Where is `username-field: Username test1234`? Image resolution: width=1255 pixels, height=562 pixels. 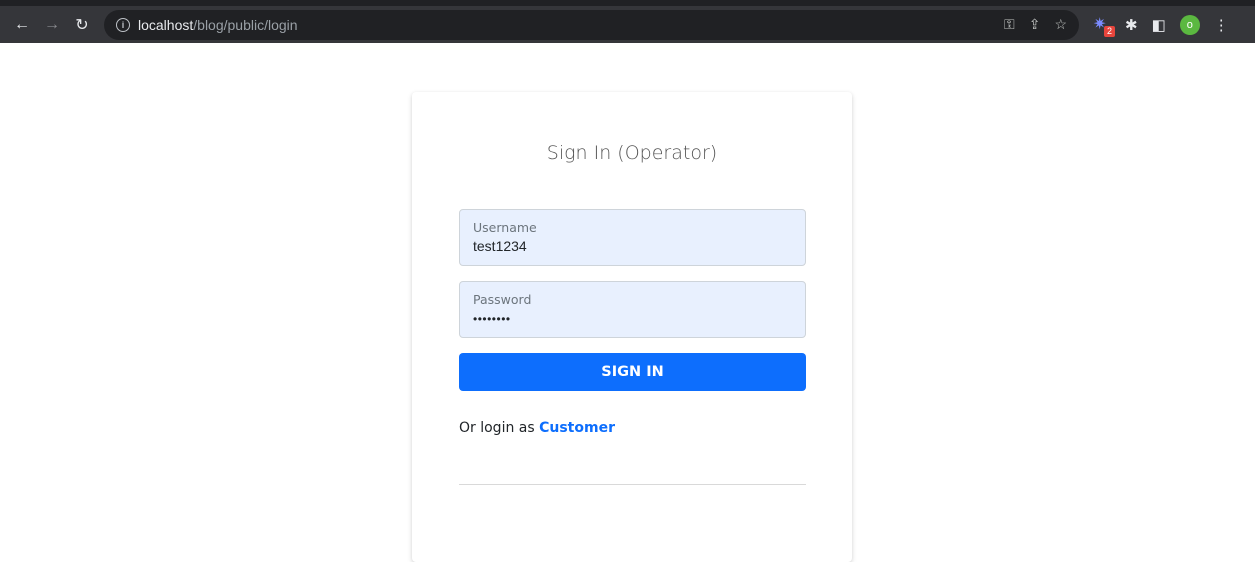 username-field: Username test1234 is located at coordinates (632, 237).